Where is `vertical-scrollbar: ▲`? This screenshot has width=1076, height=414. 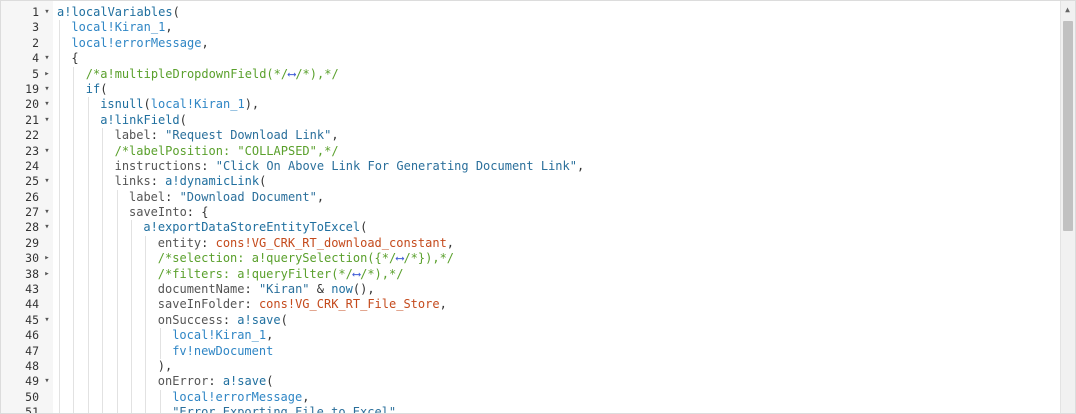 vertical-scrollbar: ▲ is located at coordinates (1067, 207).